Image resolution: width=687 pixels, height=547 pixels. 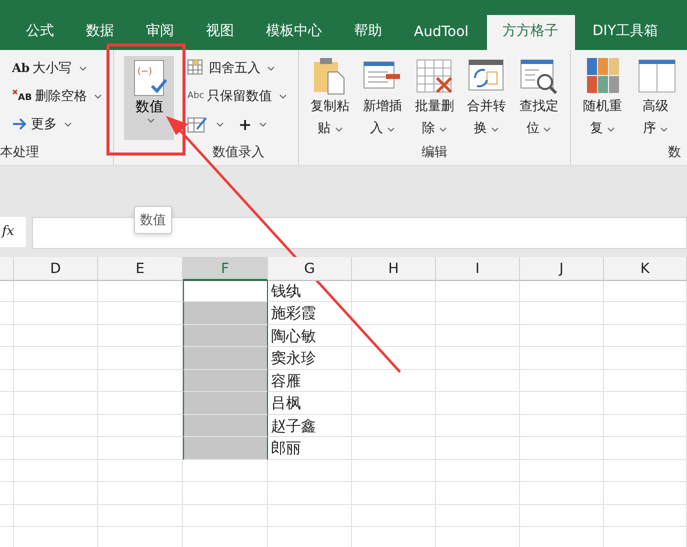 I want to click on ribbon-tab: 审阅, so click(x=160, y=32).